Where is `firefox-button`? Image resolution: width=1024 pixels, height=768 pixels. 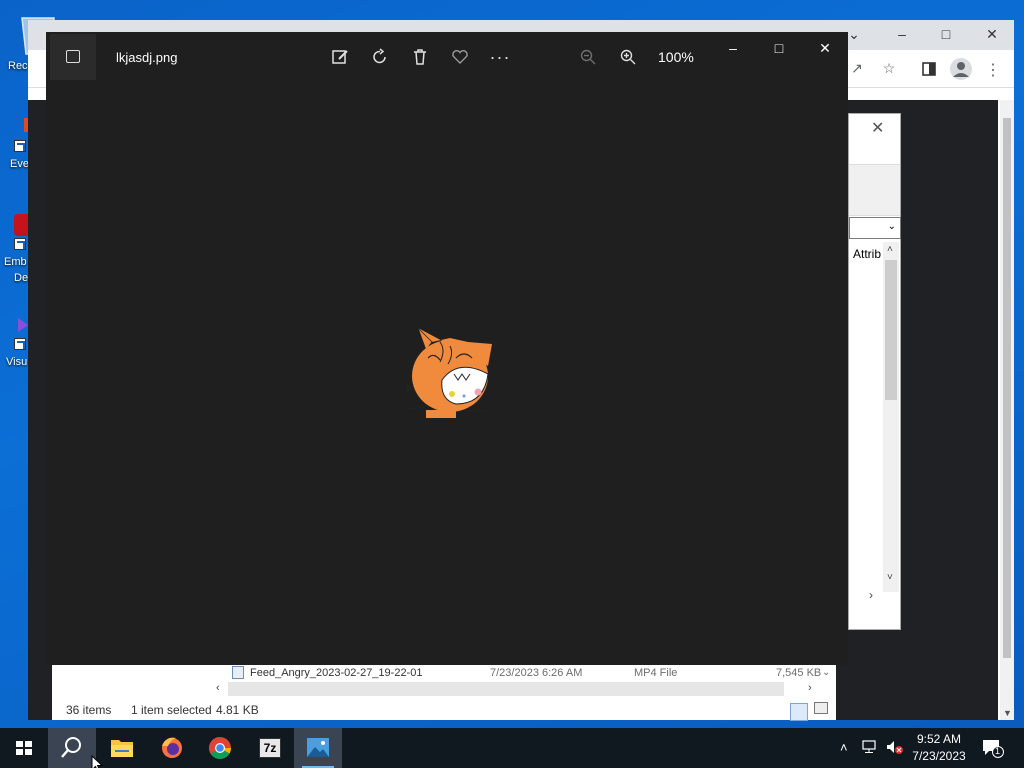
firefox-button is located at coordinates (172, 748).